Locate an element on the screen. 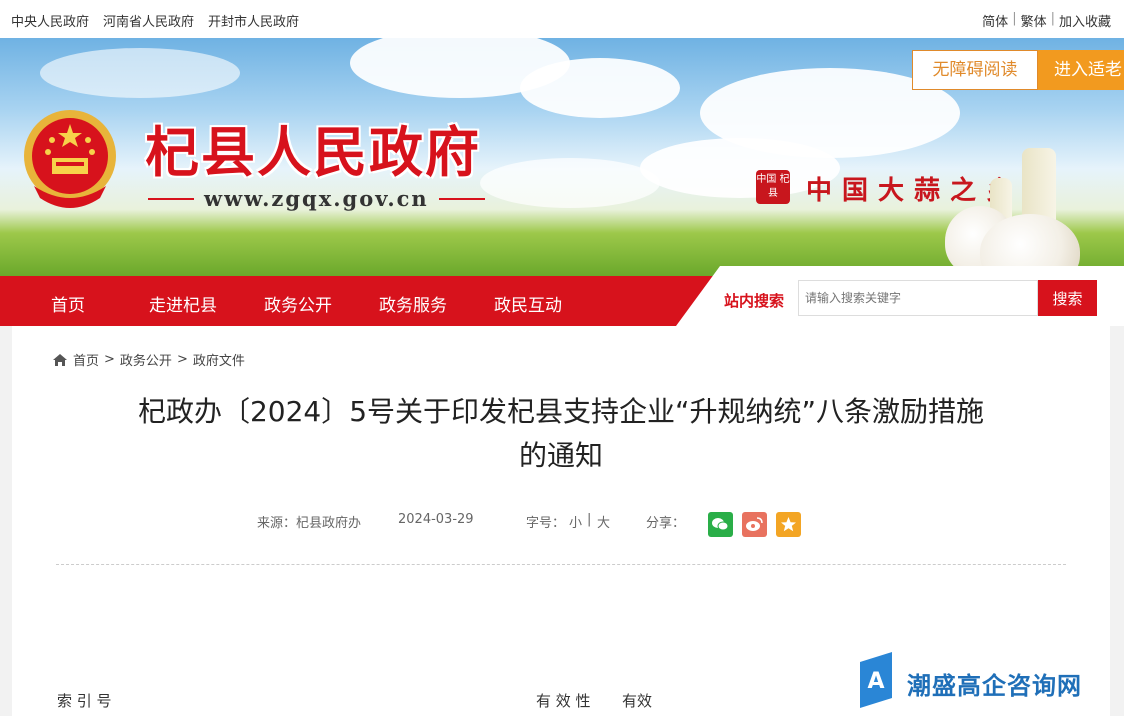  utility-links: 简体 | 繁体 | 加入收藏 is located at coordinates (1046, 20).